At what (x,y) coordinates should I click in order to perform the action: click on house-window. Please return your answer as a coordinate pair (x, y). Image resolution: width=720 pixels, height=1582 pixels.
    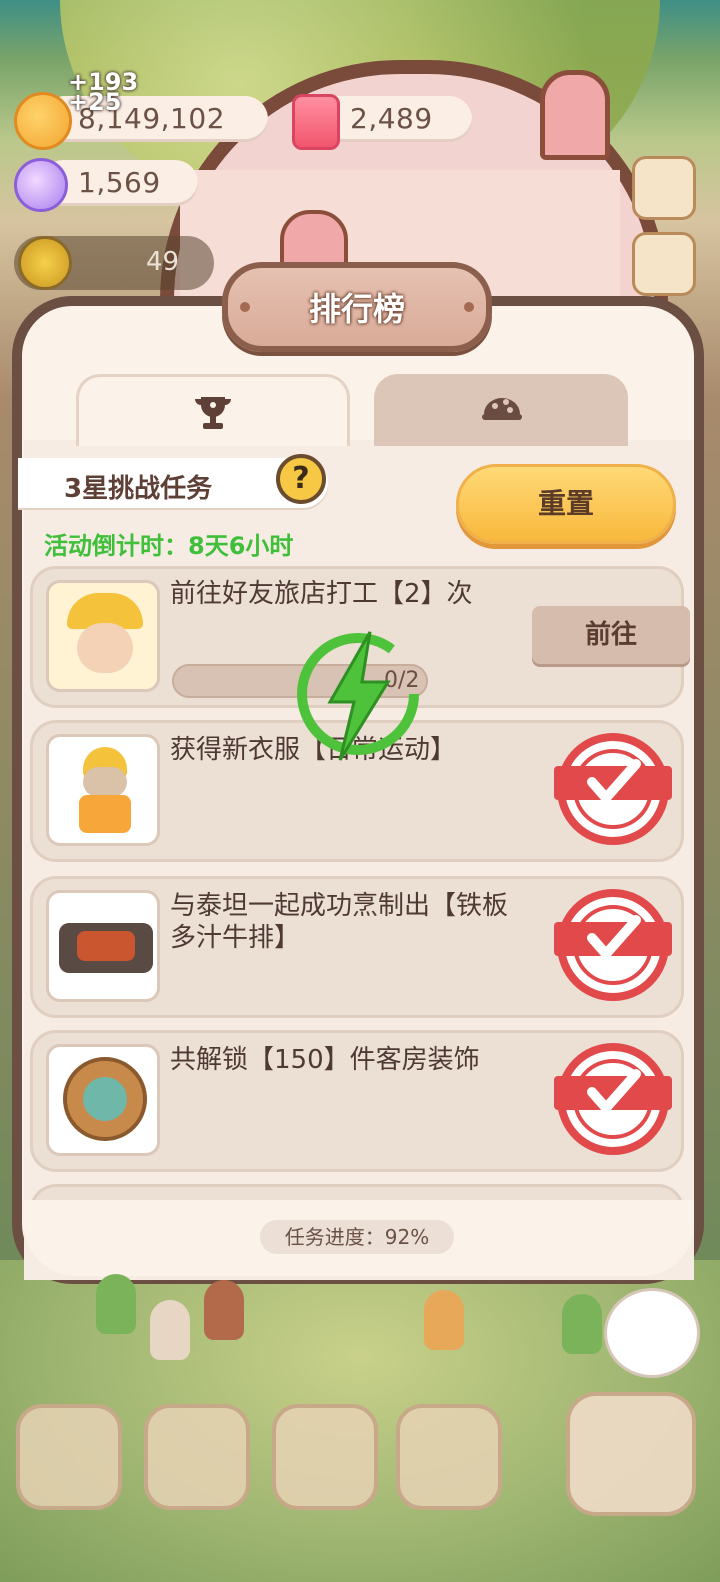
    Looking at the image, I should click on (575, 115).